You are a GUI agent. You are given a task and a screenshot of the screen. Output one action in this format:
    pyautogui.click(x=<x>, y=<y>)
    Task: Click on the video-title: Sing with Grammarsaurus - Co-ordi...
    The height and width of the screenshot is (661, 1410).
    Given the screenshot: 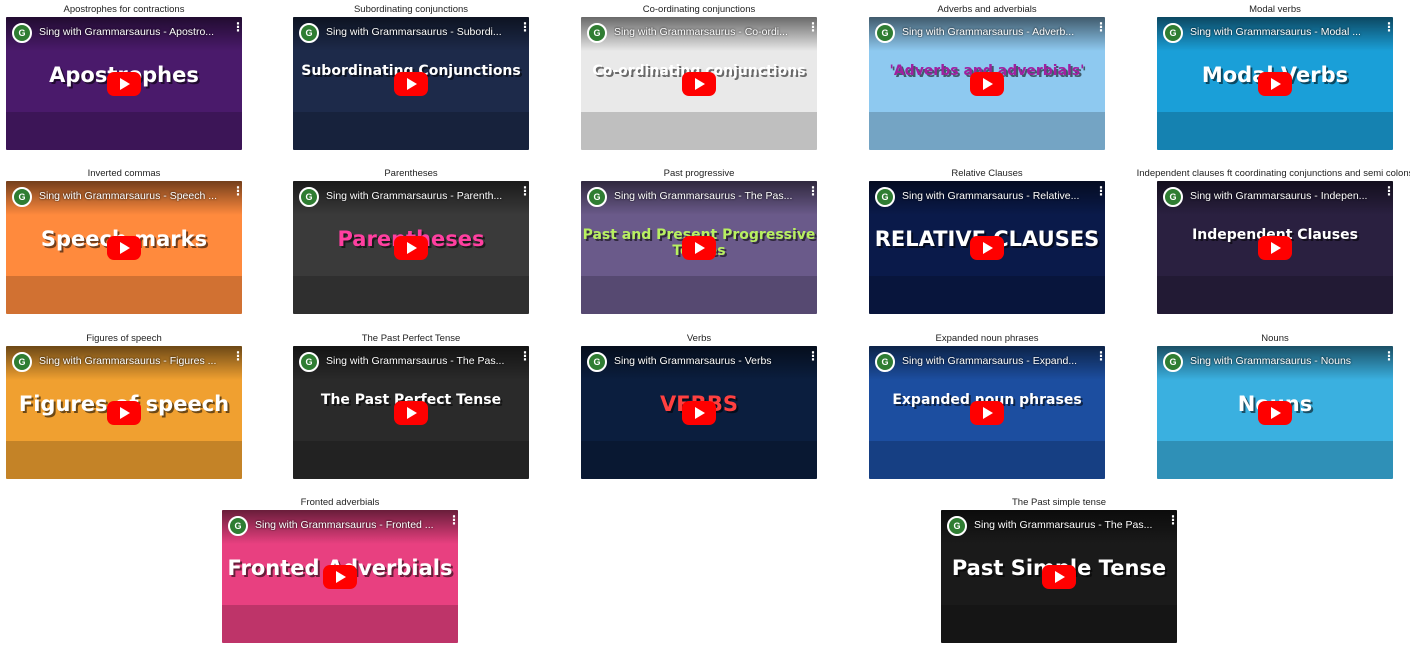 What is the action you would take?
    pyautogui.click(x=706, y=32)
    